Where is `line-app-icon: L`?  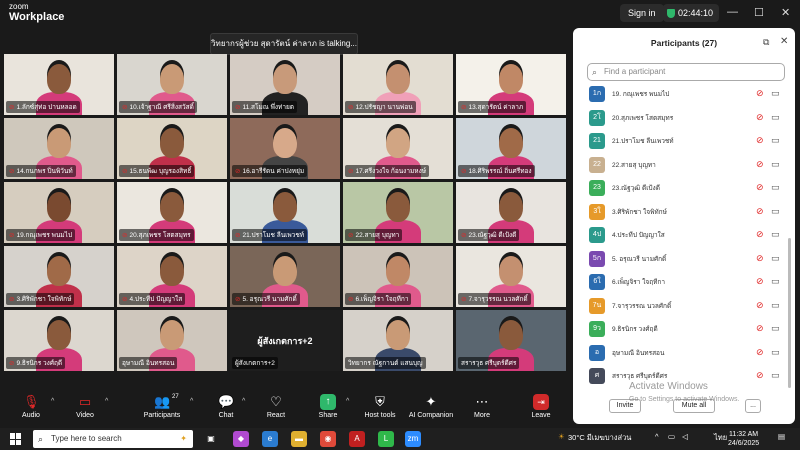
line-app-icon: L is located at coordinates (386, 439).